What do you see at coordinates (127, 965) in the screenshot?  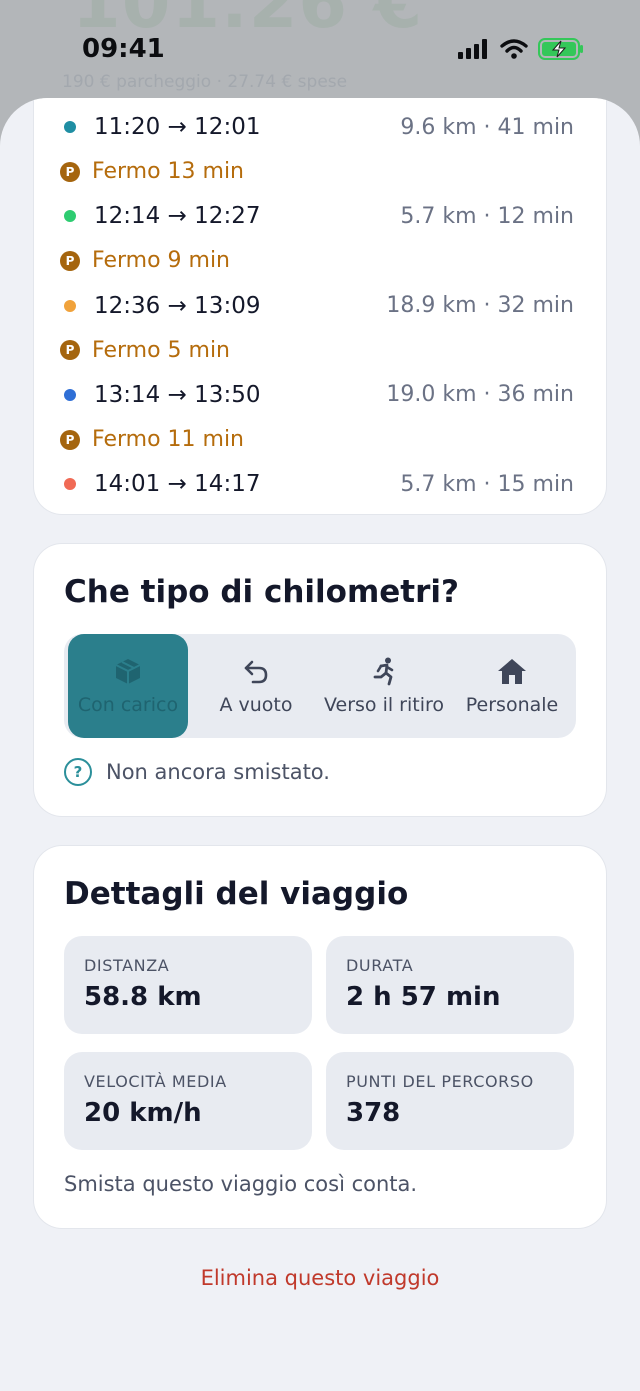 I see `stat-label: DISTANZA` at bounding box center [127, 965].